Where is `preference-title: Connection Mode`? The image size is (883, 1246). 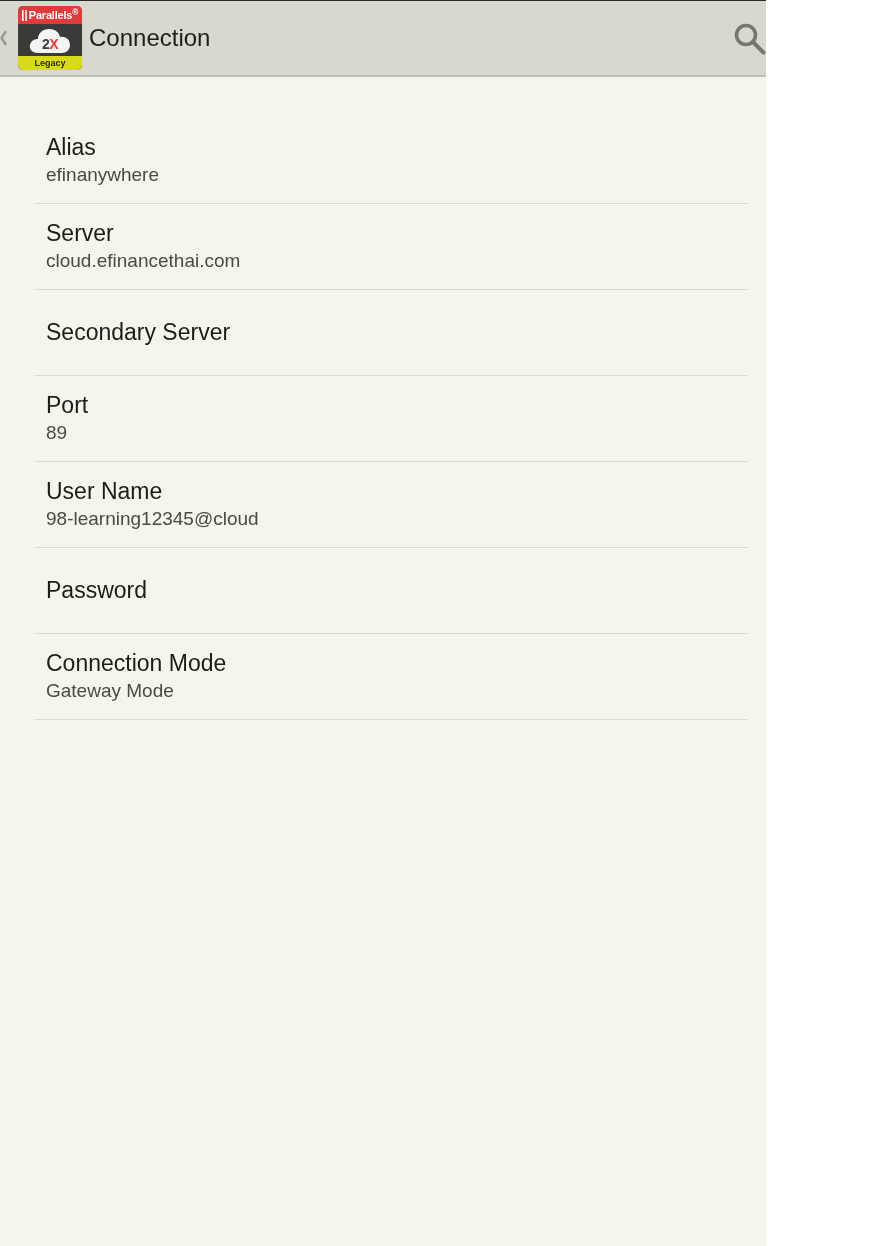
preference-title: Connection Mode is located at coordinates (136, 663).